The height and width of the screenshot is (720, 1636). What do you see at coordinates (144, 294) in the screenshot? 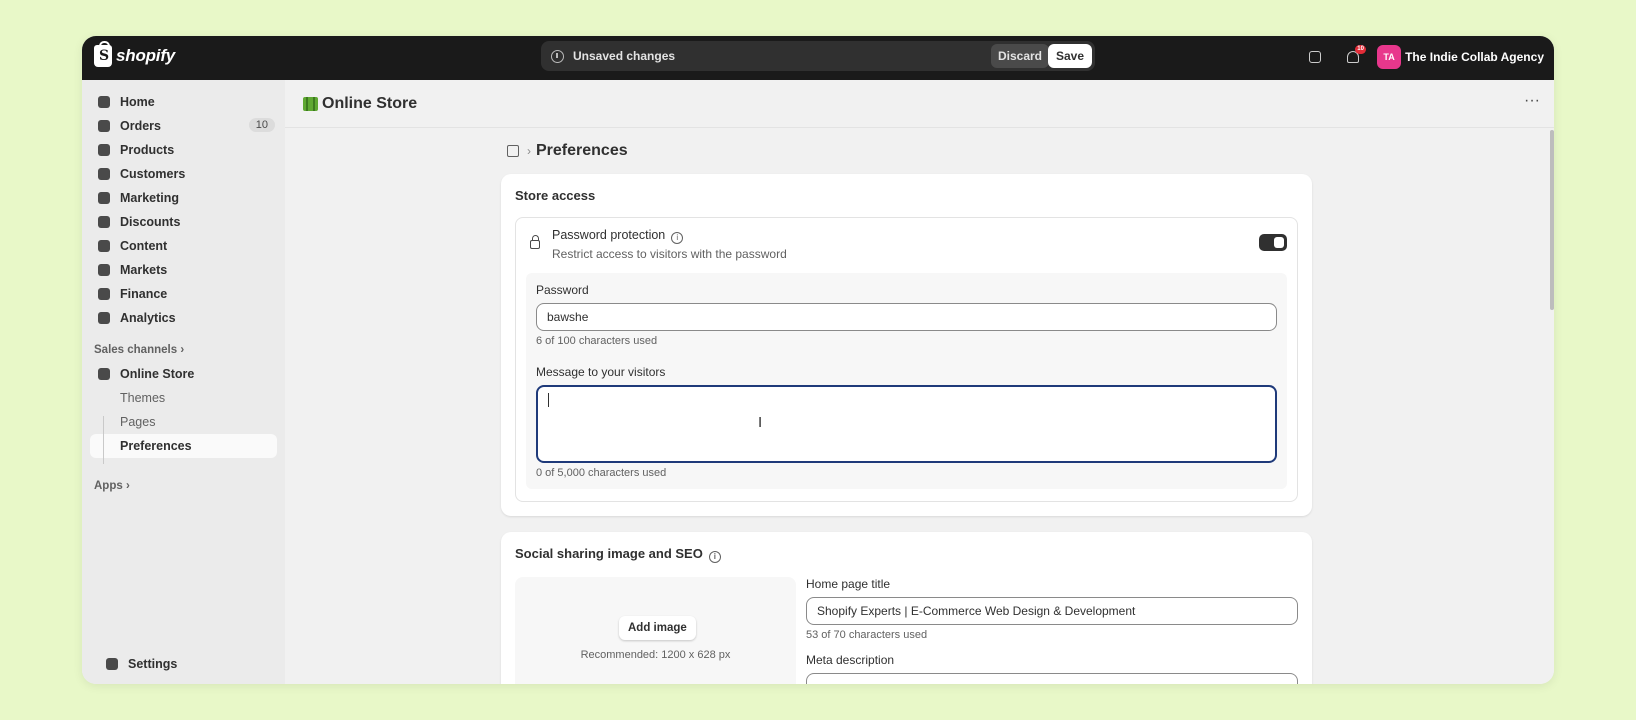
I see `sidebar-item-label: Finance` at bounding box center [144, 294].